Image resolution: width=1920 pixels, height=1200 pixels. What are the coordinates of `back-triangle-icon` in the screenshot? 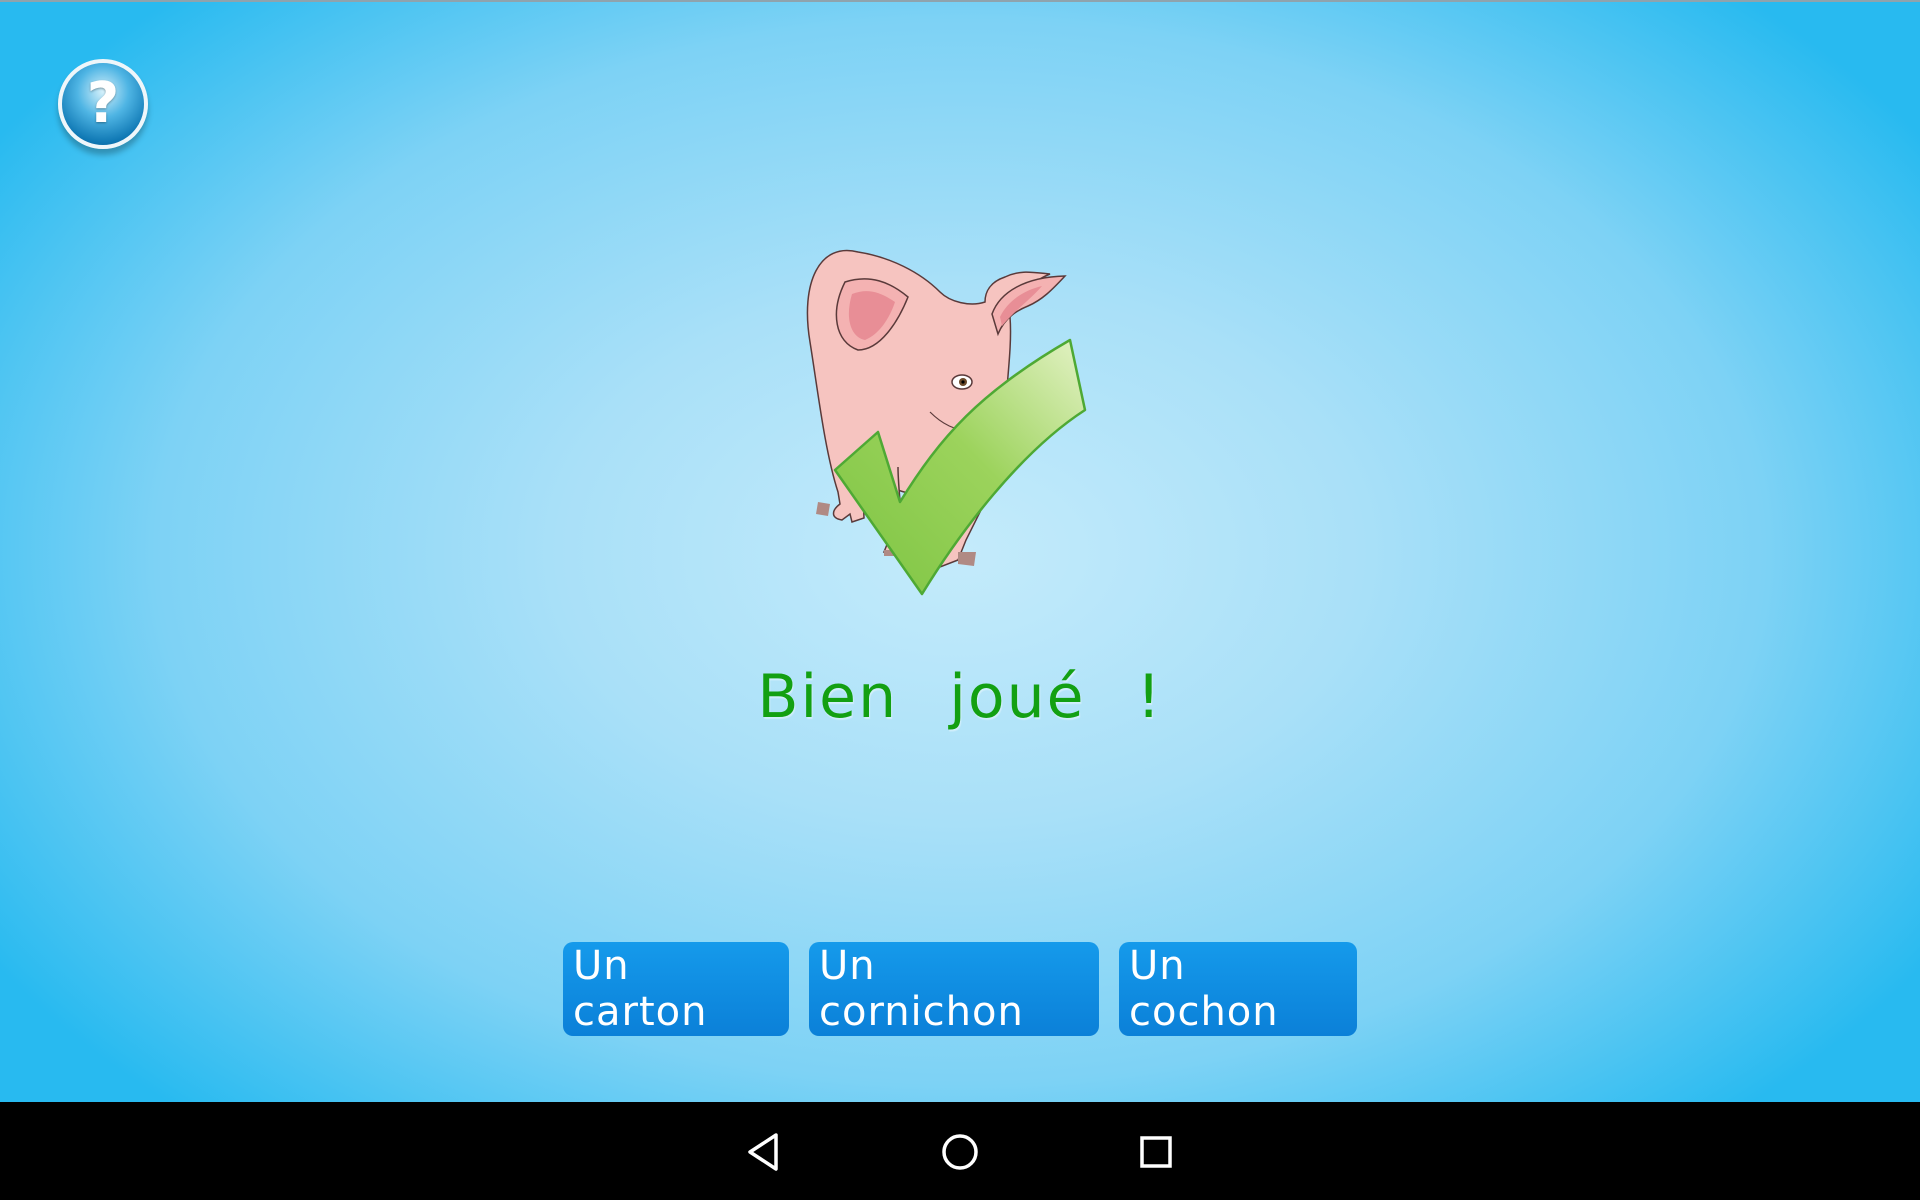 It's located at (763, 1152).